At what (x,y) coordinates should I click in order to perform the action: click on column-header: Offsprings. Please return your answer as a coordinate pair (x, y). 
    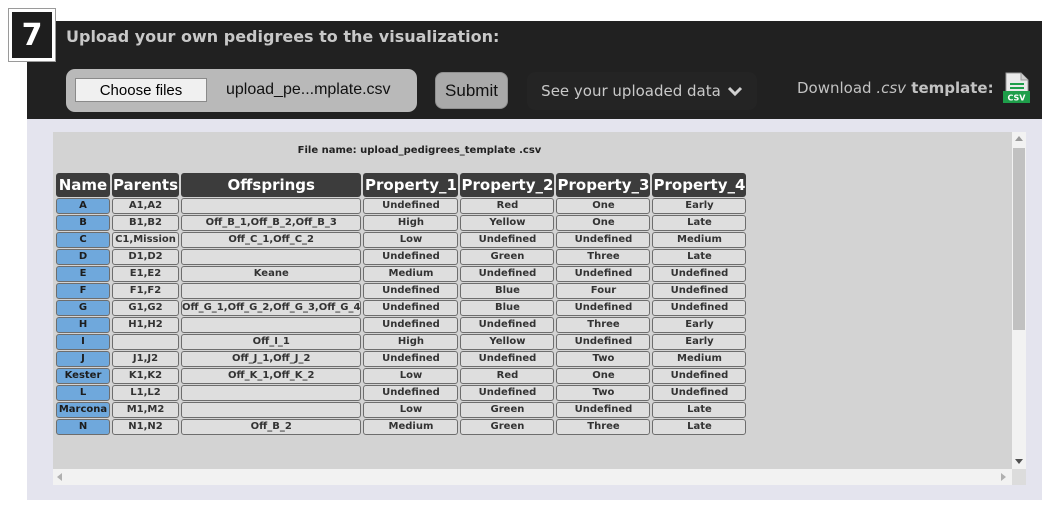
    Looking at the image, I should click on (271, 185).